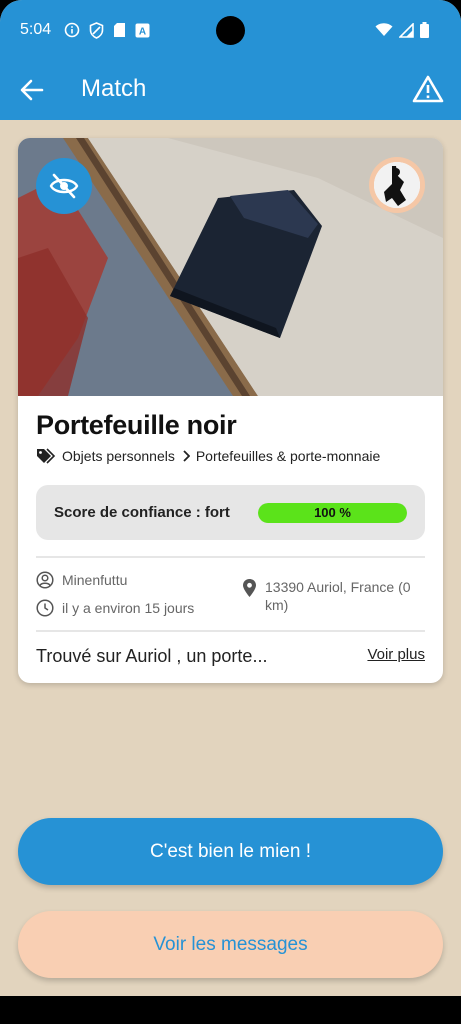 The image size is (461, 1024). What do you see at coordinates (142, 512) in the screenshot?
I see `confidence-label: Score de confiance : fort` at bounding box center [142, 512].